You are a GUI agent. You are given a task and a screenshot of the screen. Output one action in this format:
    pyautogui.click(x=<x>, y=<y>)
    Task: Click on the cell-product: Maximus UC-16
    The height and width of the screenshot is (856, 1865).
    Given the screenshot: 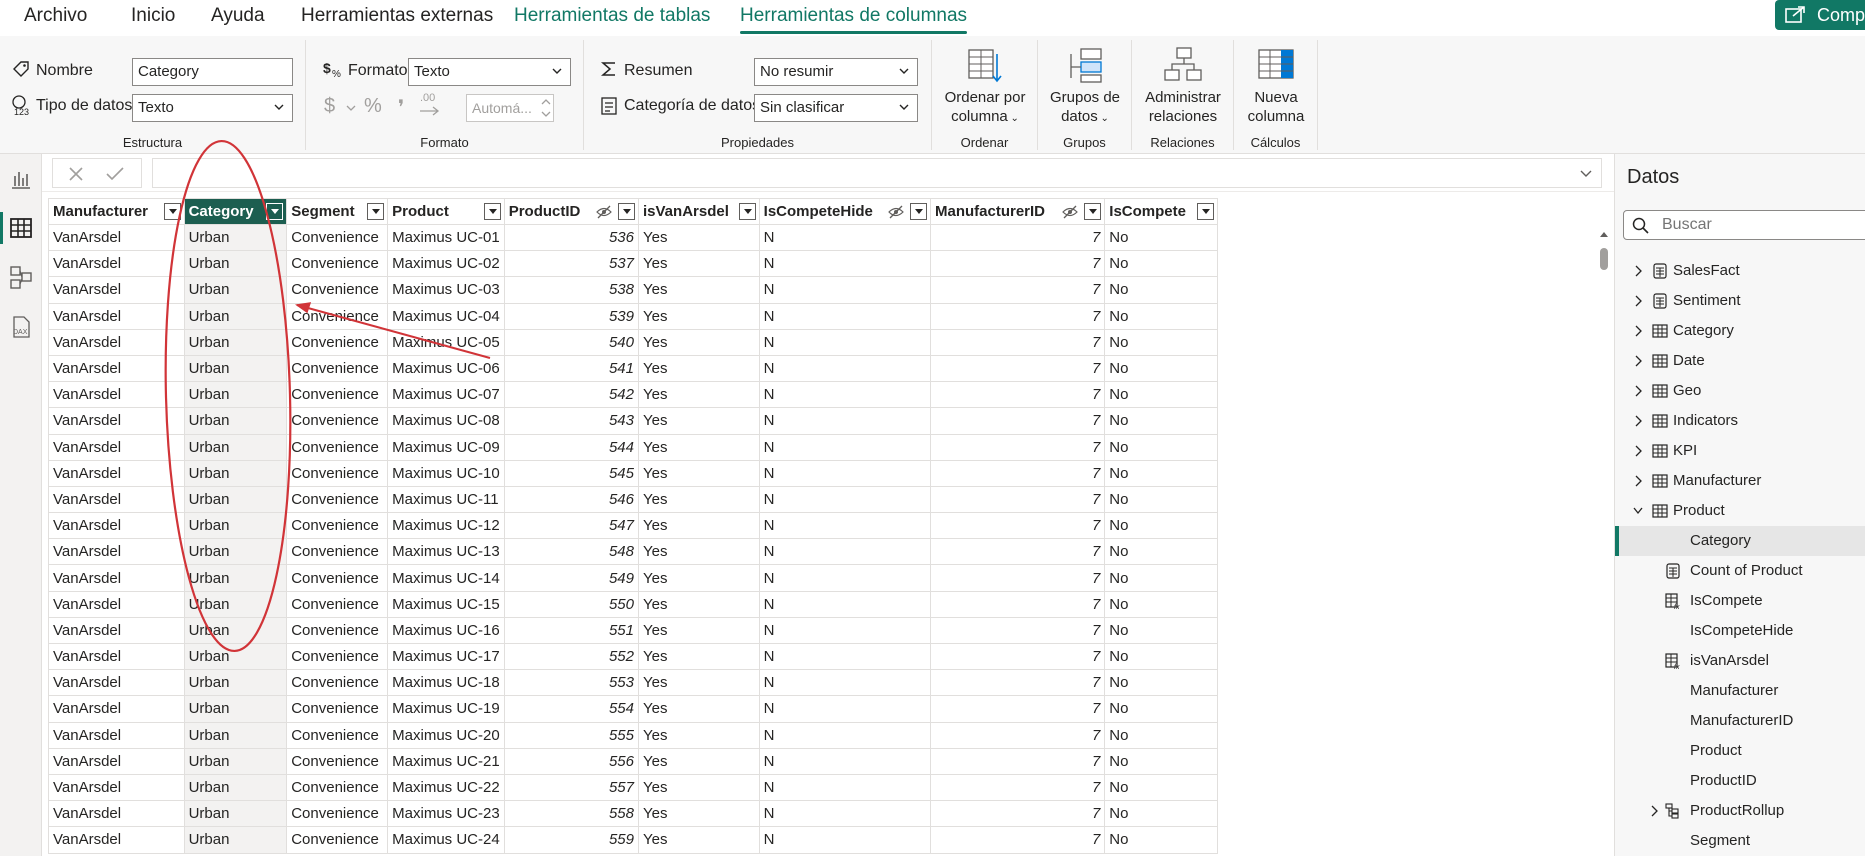 What is the action you would take?
    pyautogui.click(x=446, y=630)
    